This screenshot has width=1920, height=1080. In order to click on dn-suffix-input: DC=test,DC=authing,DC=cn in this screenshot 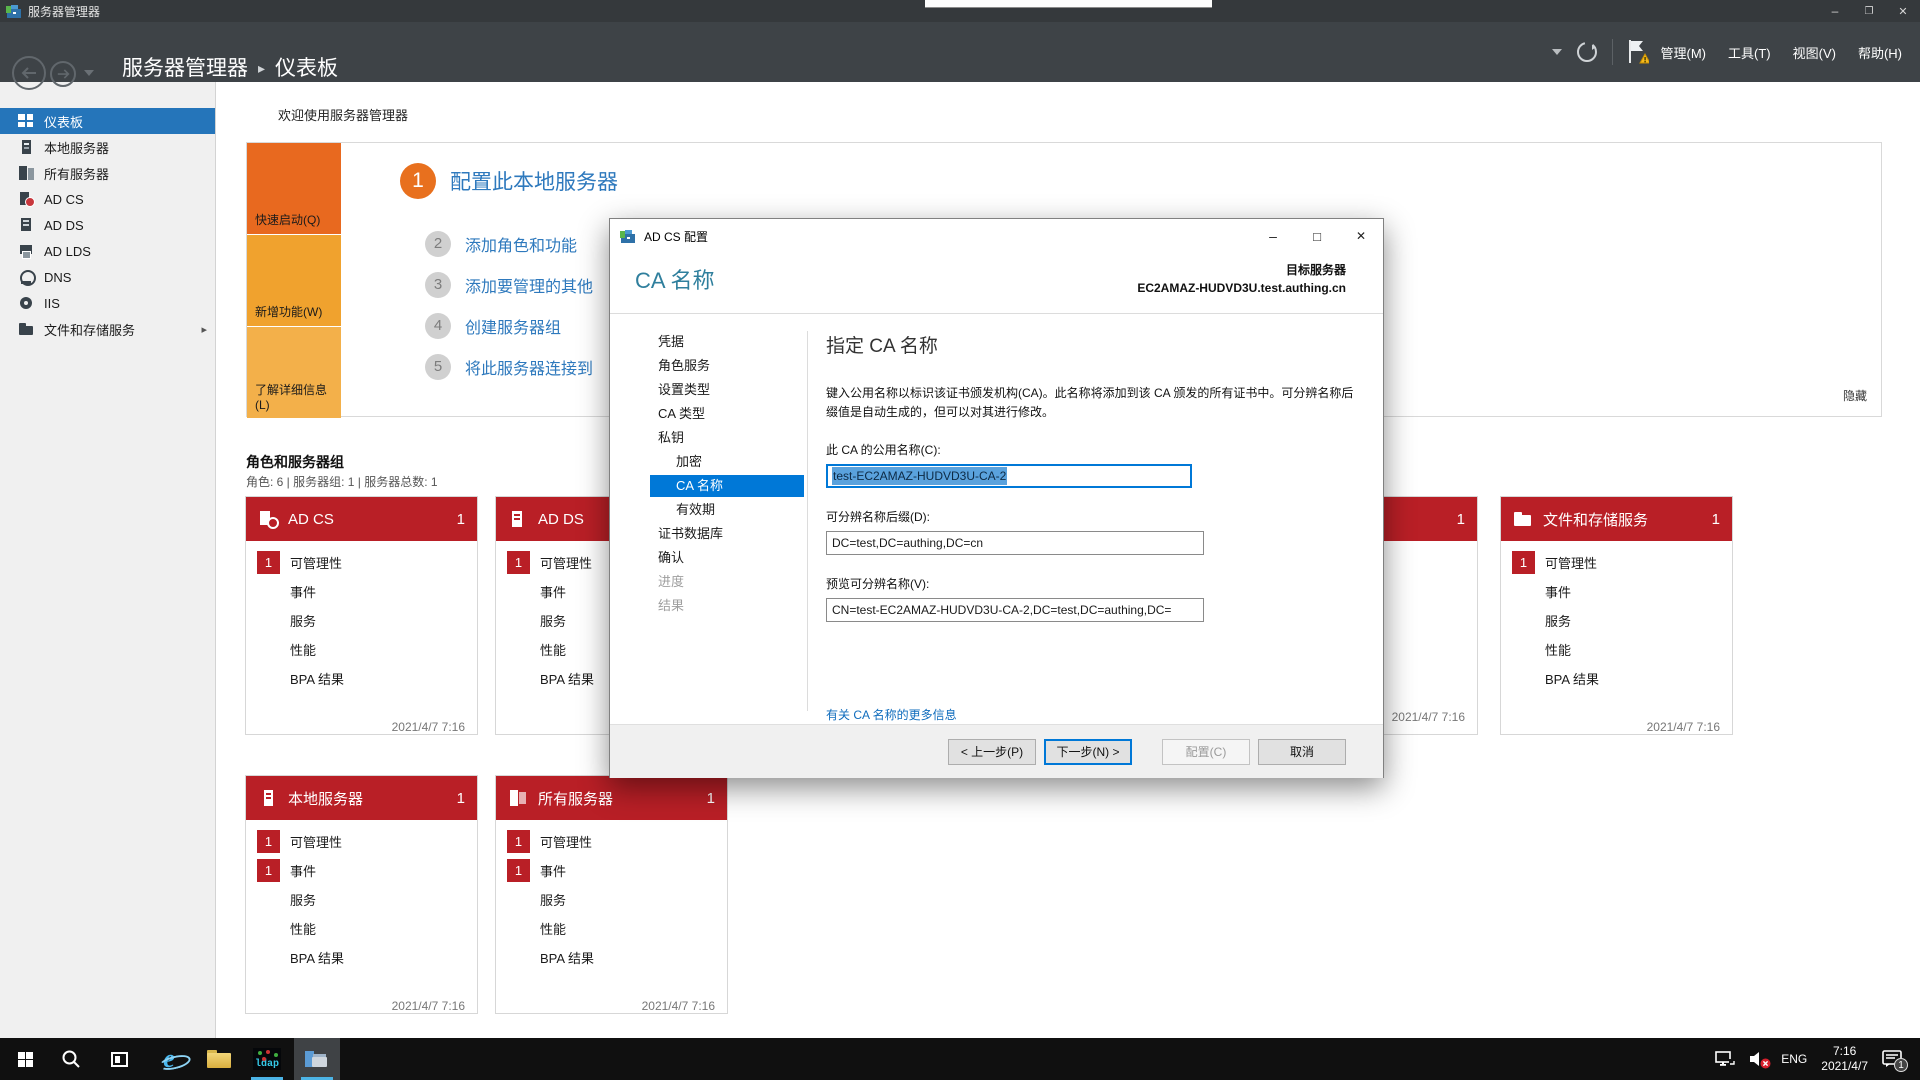, I will do `click(1015, 543)`.